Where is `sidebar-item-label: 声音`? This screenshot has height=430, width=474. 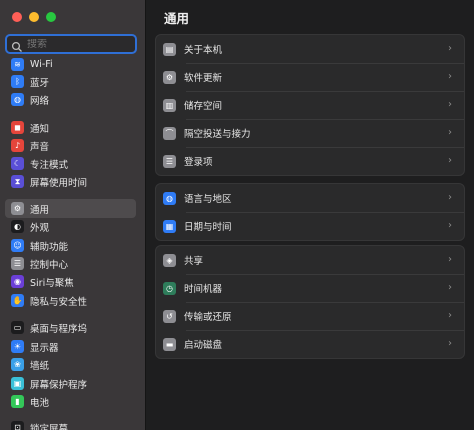 sidebar-item-label: 声音 is located at coordinates (40, 147).